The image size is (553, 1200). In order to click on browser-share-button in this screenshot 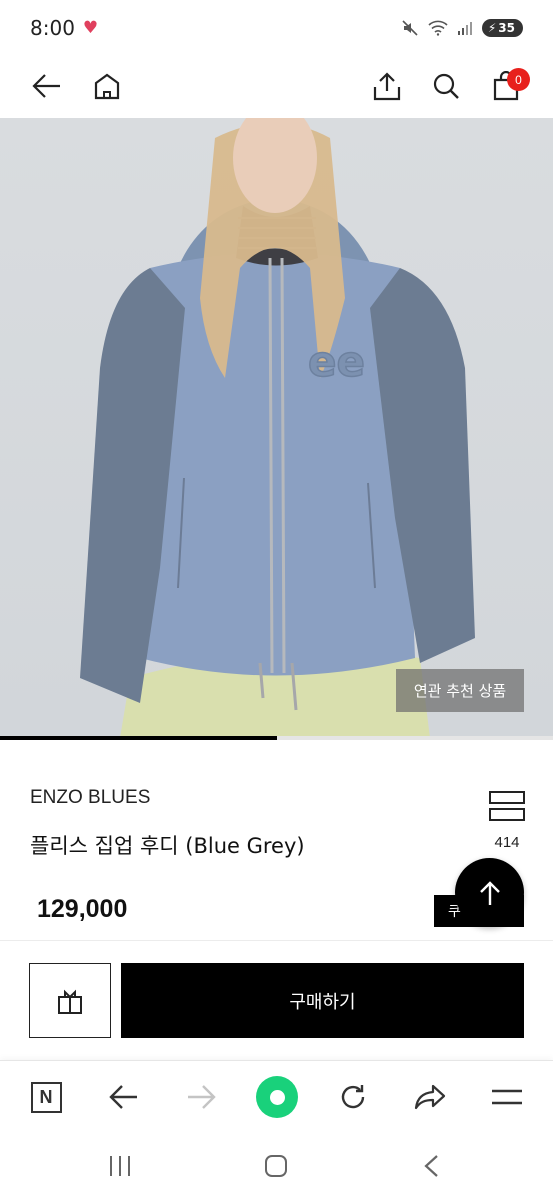, I will do `click(430, 1097)`.